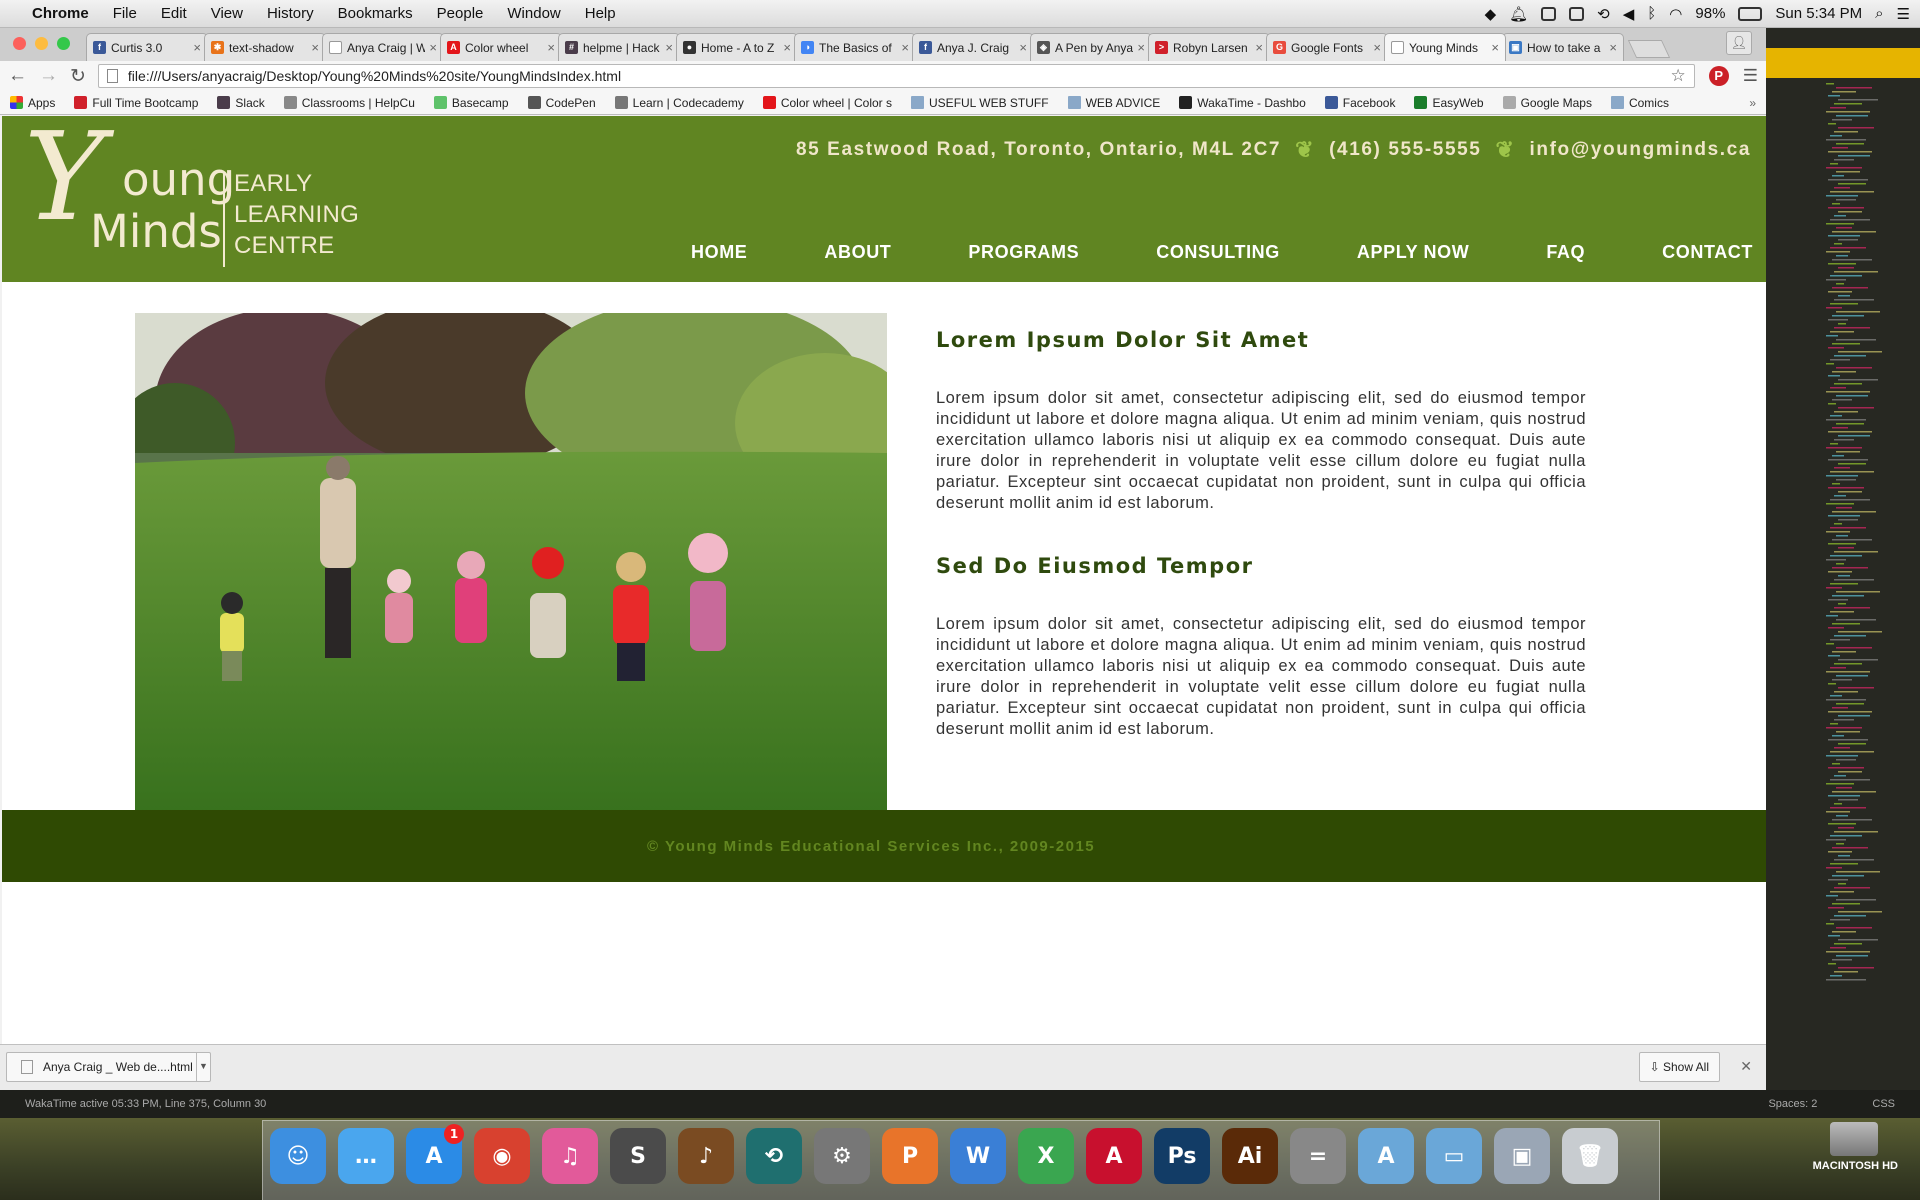 This screenshot has width=1920, height=1200. Describe the element at coordinates (706, 1156) in the screenshot. I see `garageband-icon: ♪` at that location.